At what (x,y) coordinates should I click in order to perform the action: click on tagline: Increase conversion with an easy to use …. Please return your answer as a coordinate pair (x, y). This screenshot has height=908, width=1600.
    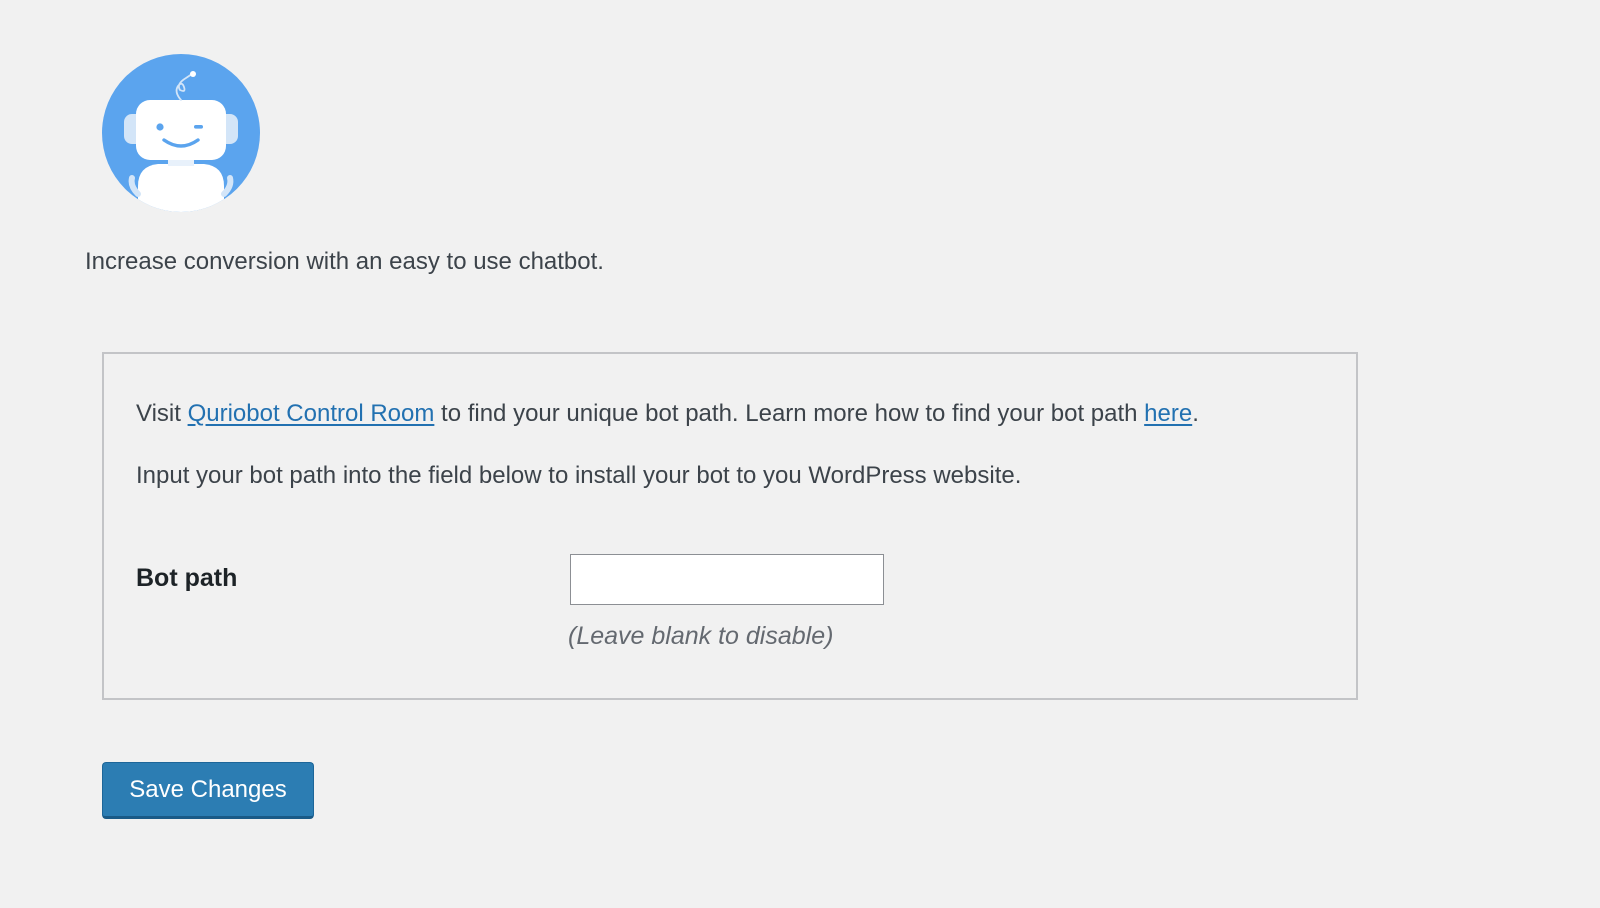
    Looking at the image, I should click on (344, 261).